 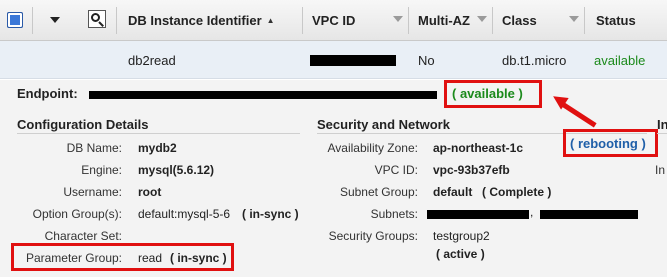 I want to click on magnifier-icon, so click(x=97, y=19).